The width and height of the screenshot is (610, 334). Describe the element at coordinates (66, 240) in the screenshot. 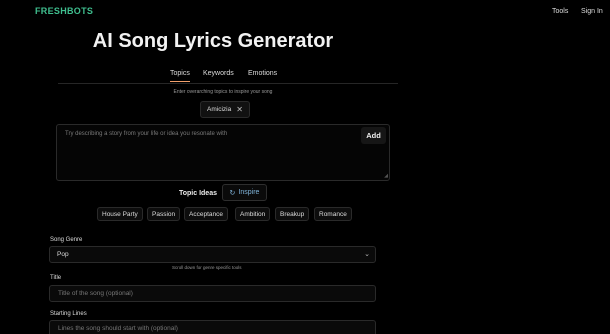

I see `genre-label: Song Genre` at that location.